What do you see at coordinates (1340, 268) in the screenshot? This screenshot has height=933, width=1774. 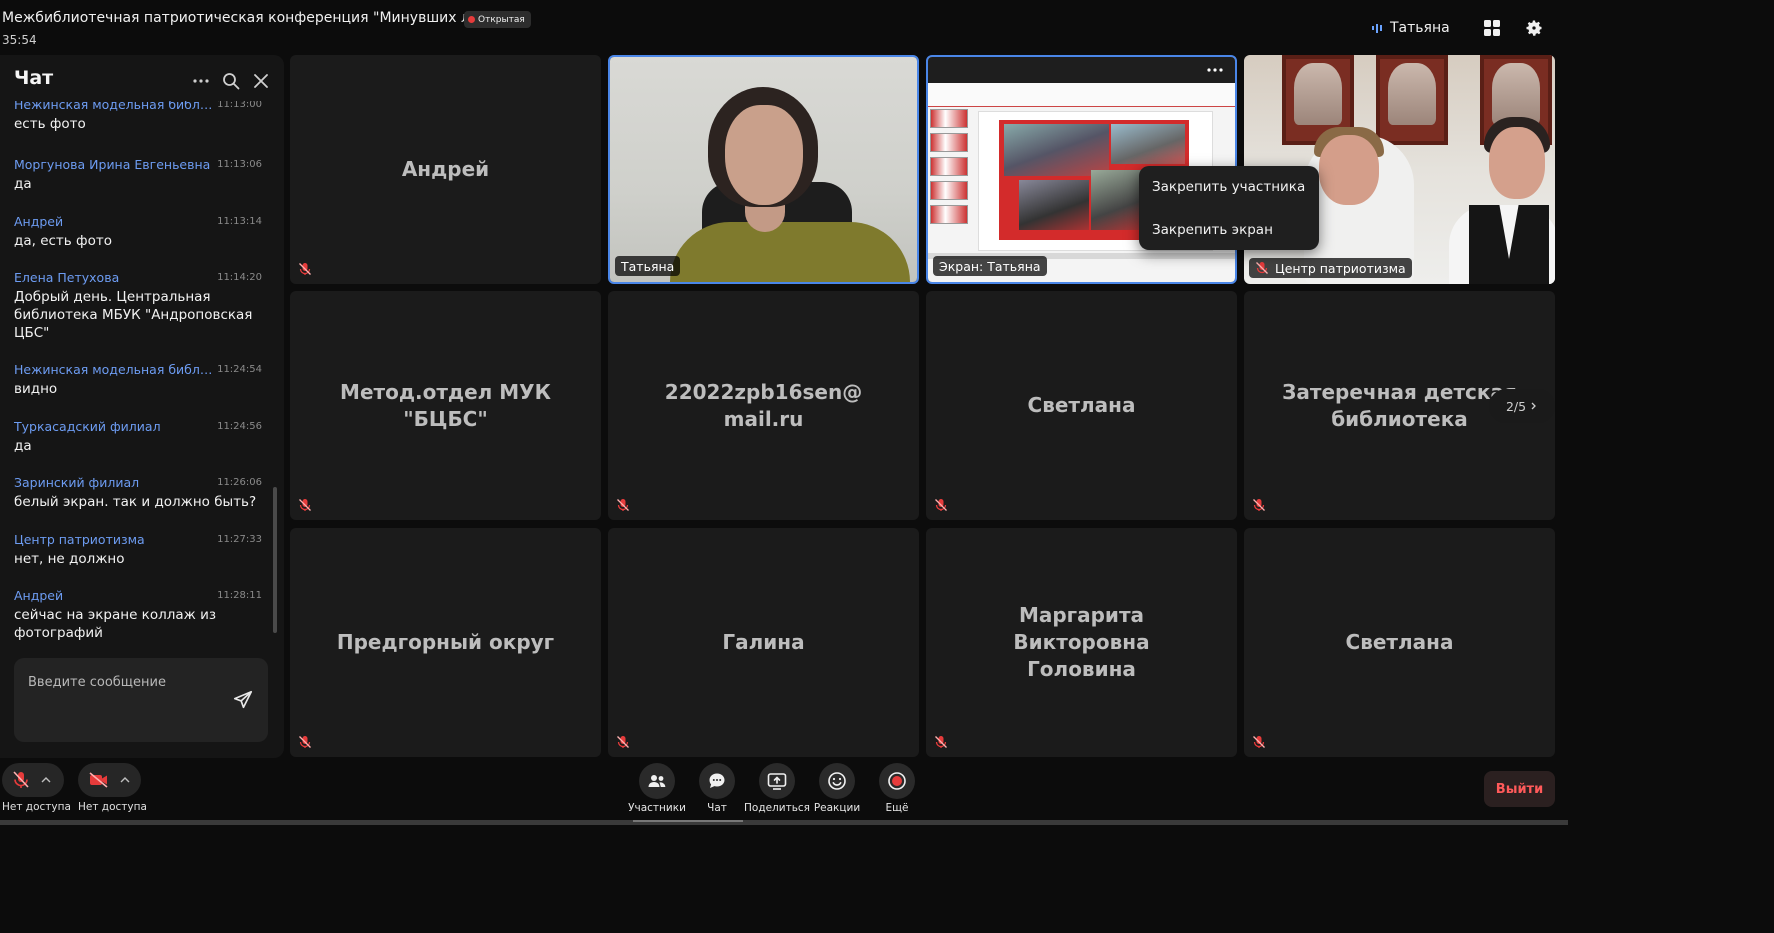 I see `participant-name: Центр патриотизма` at bounding box center [1340, 268].